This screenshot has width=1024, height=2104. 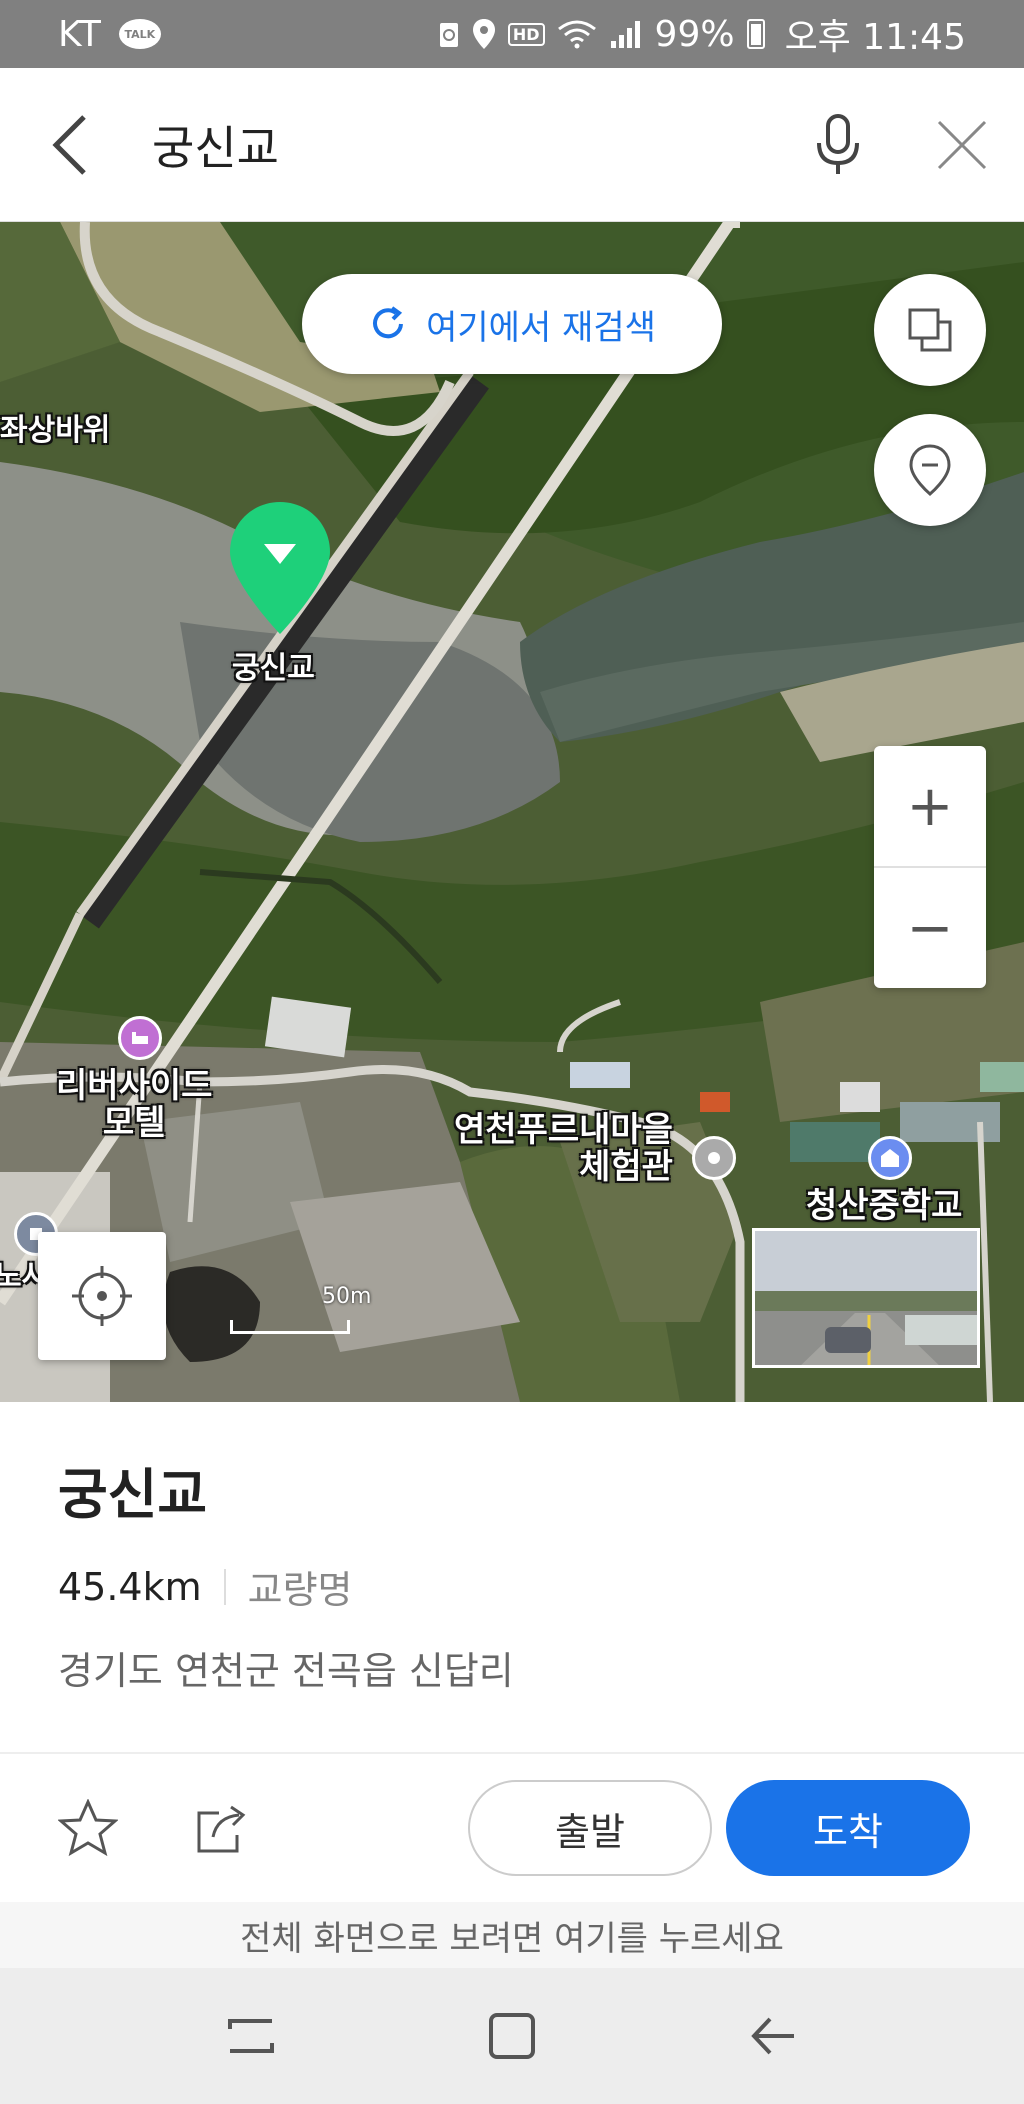 What do you see at coordinates (890, 1158) in the screenshot?
I see `school-poi-icon` at bounding box center [890, 1158].